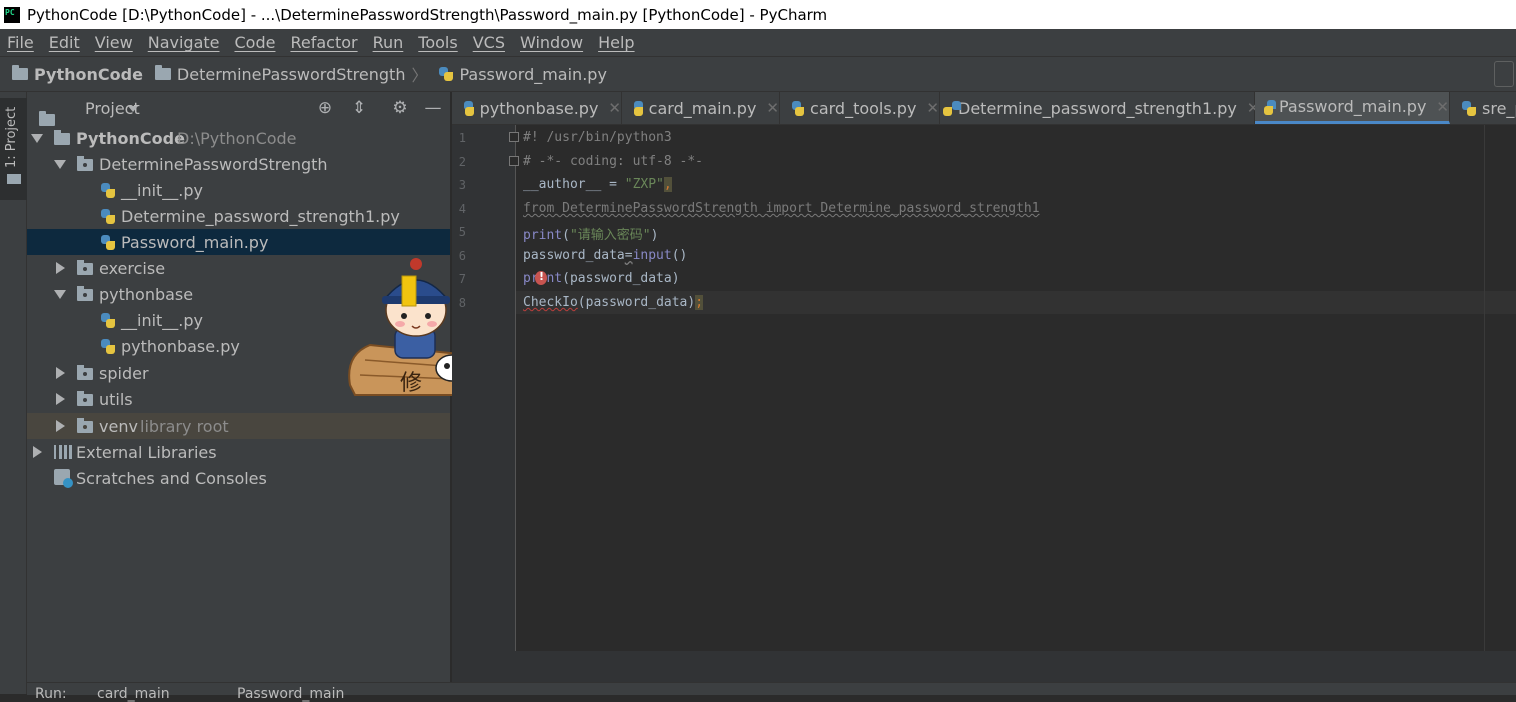 This screenshot has width=1516, height=702. What do you see at coordinates (64, 452) in the screenshot?
I see `library-icon` at bounding box center [64, 452].